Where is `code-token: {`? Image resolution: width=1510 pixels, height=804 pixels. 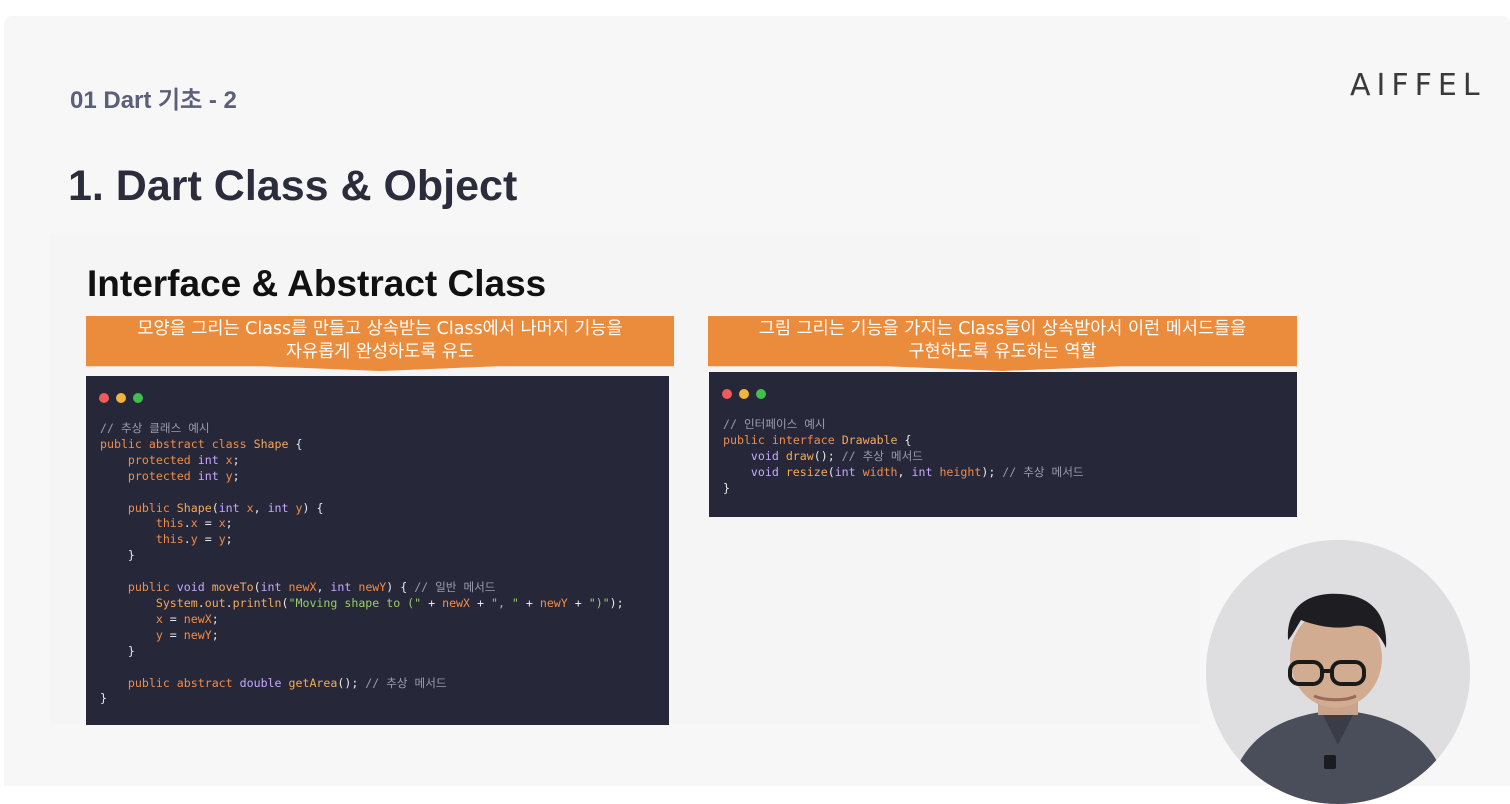 code-token: { is located at coordinates (904, 439).